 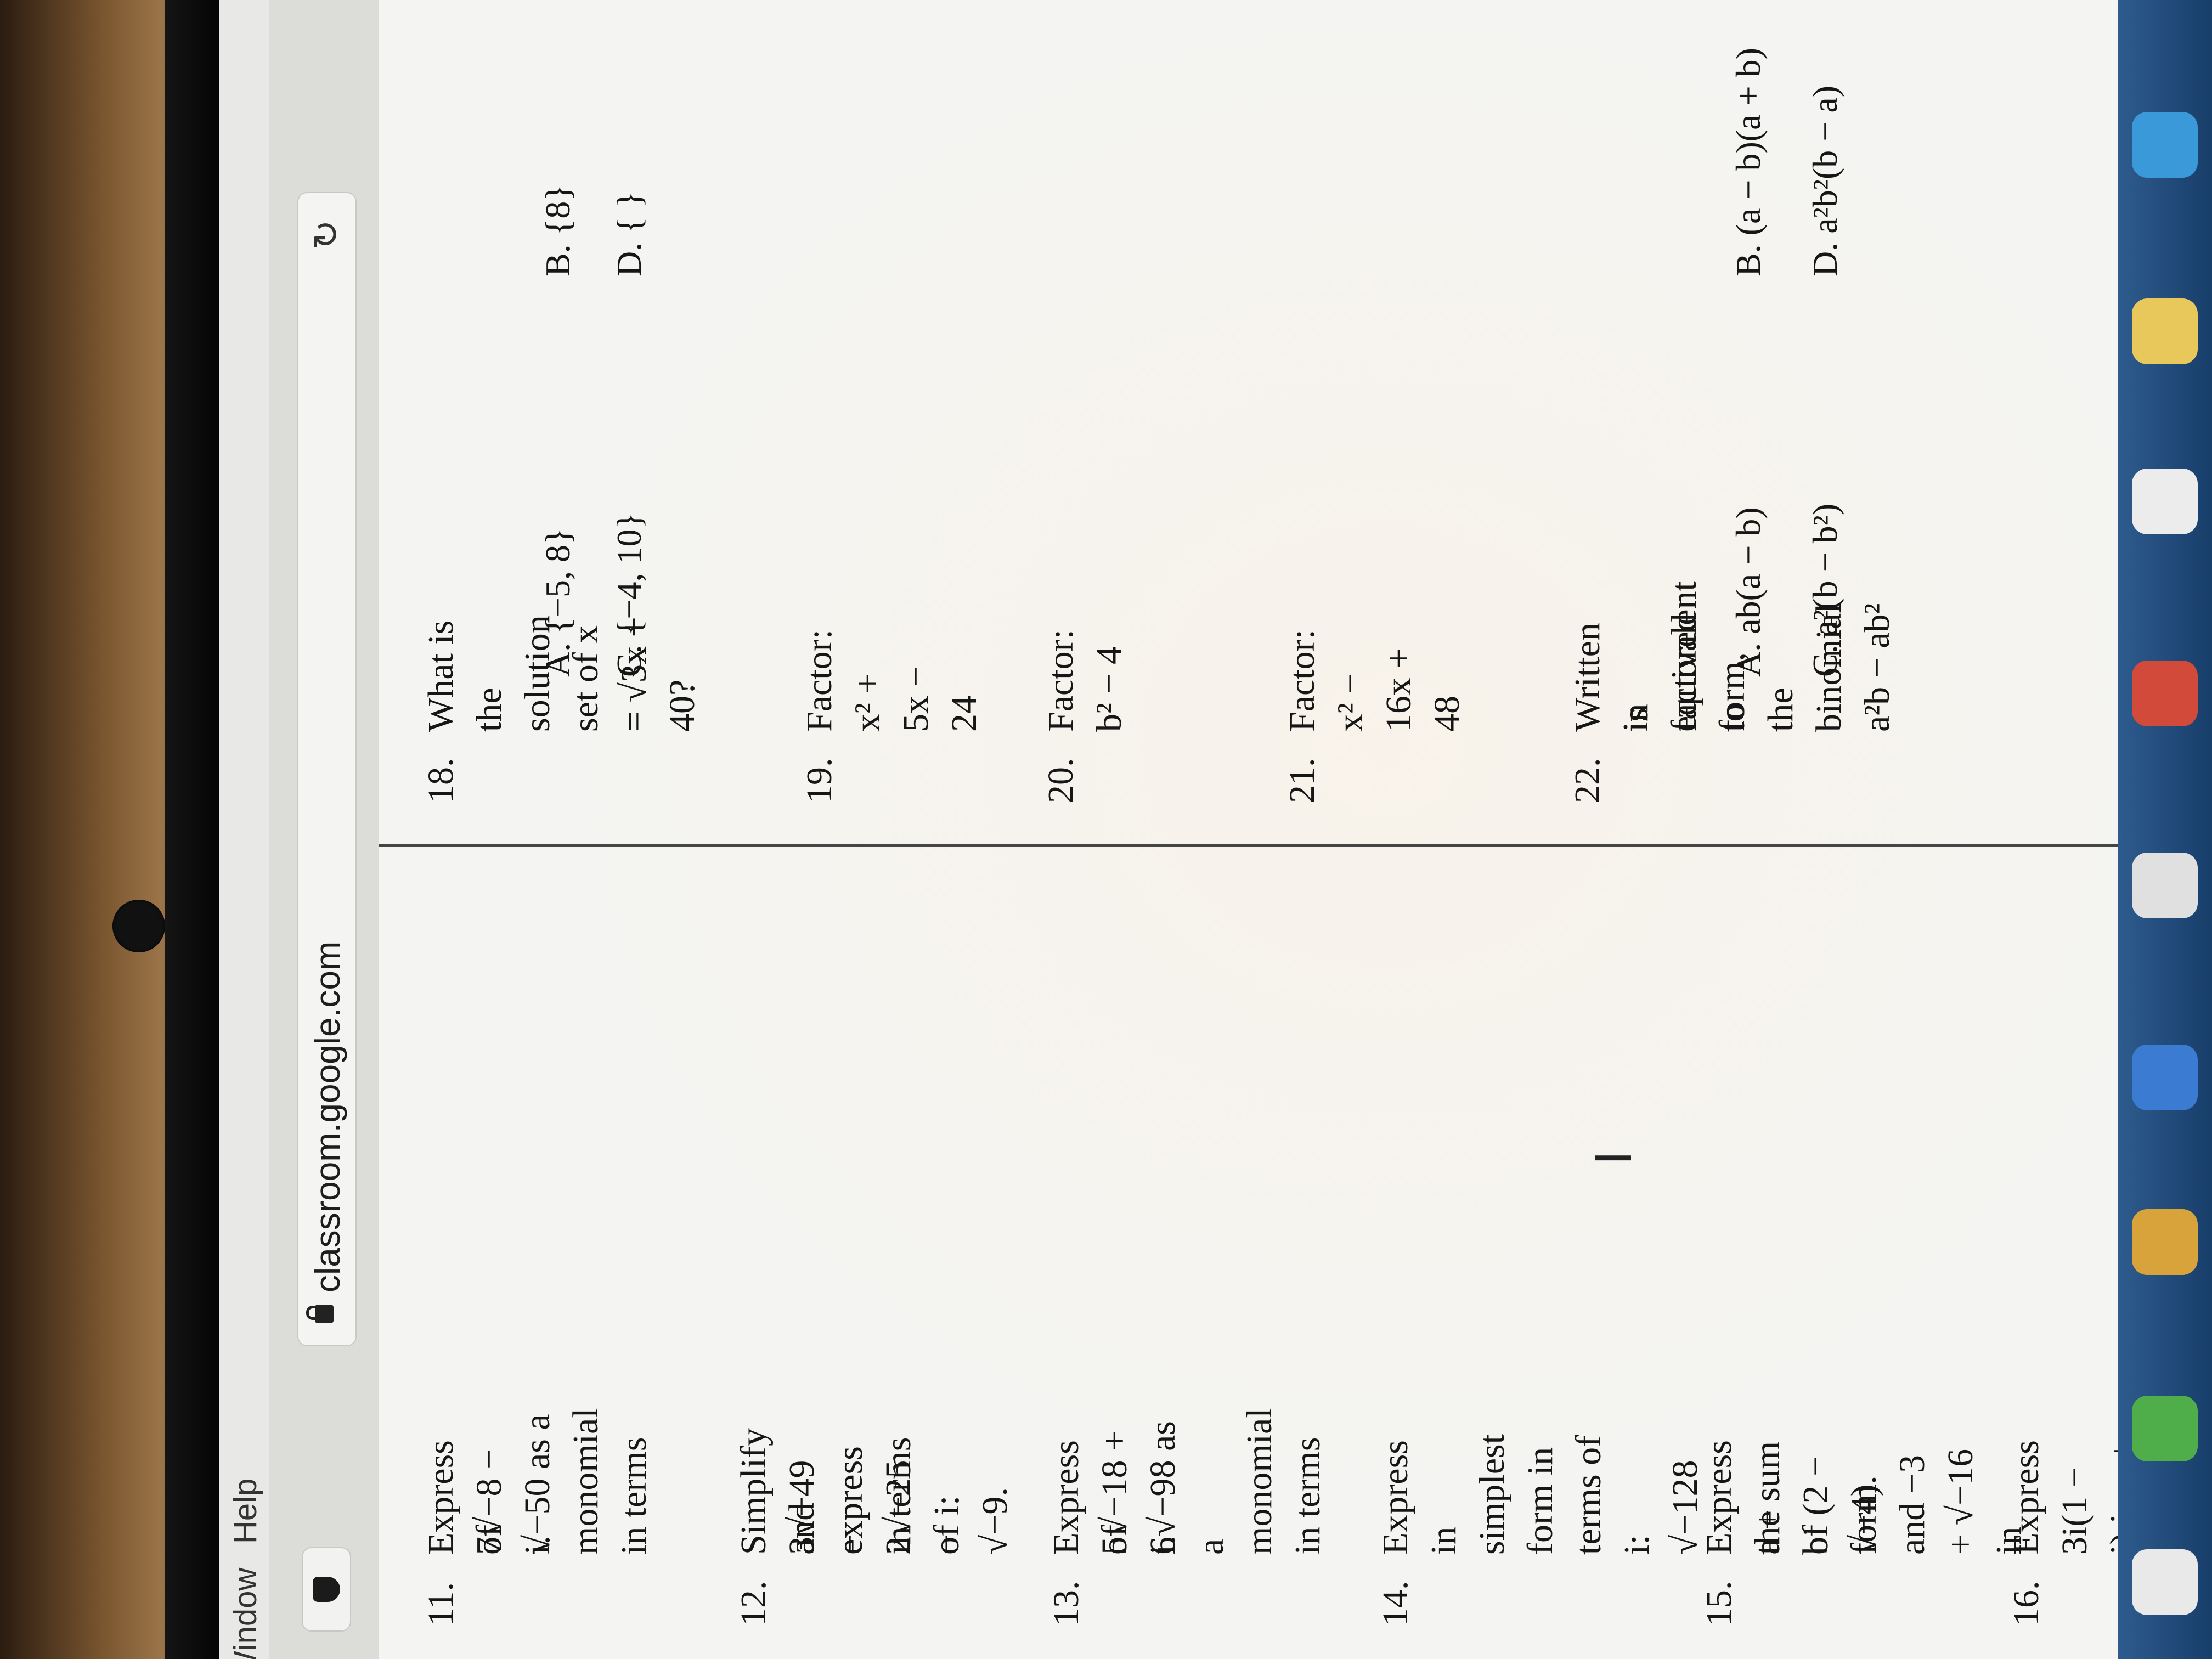 What do you see at coordinates (1395, 1604) in the screenshot?
I see `question-number: 14.` at bounding box center [1395, 1604].